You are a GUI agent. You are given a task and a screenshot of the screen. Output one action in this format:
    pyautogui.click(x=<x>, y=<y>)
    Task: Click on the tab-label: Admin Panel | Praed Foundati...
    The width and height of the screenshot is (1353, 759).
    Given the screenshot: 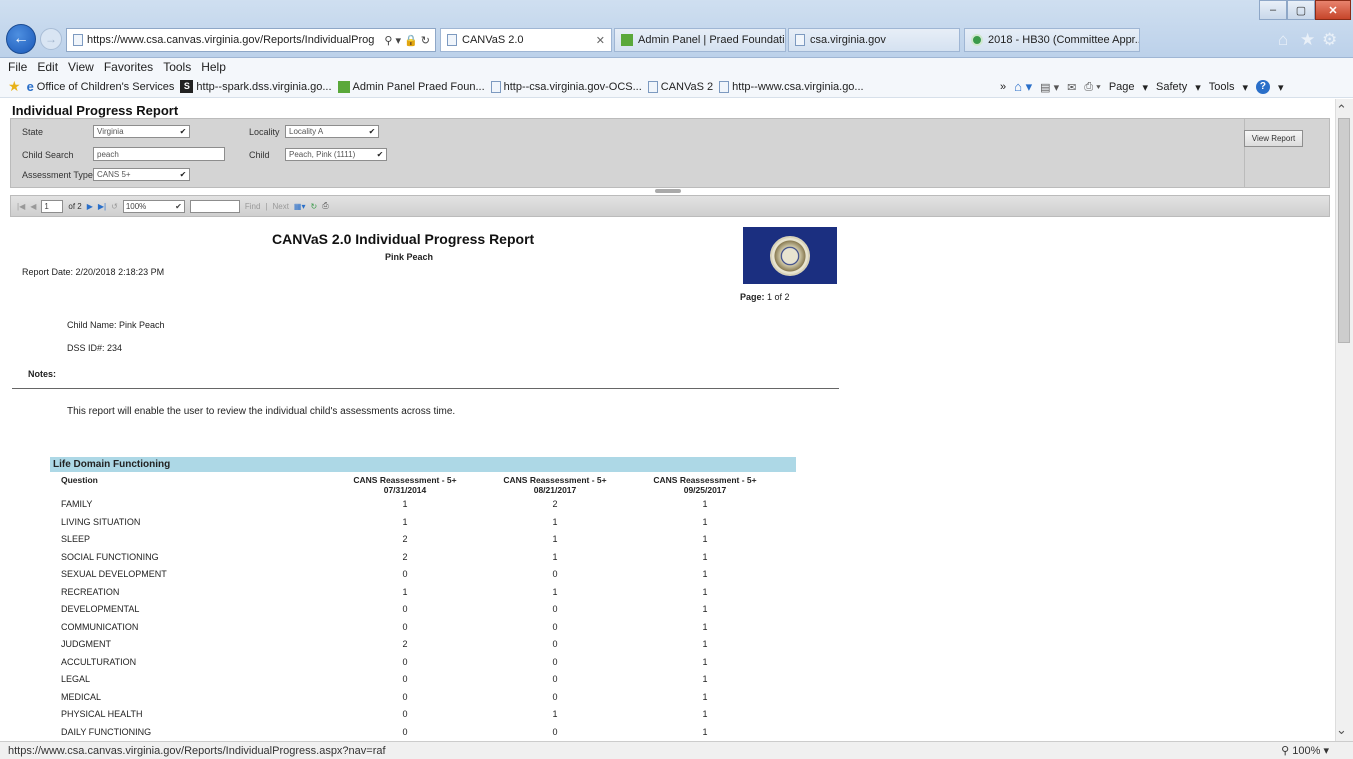 What is the action you would take?
    pyautogui.click(x=712, y=40)
    